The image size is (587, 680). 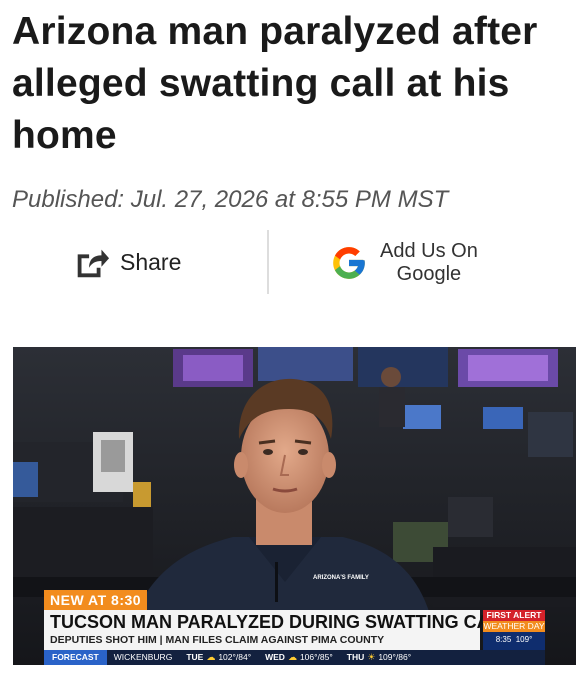 What do you see at coordinates (218, 657) in the screenshot?
I see `forecast-day-tue: TUE ☁ 102°/84°` at bounding box center [218, 657].